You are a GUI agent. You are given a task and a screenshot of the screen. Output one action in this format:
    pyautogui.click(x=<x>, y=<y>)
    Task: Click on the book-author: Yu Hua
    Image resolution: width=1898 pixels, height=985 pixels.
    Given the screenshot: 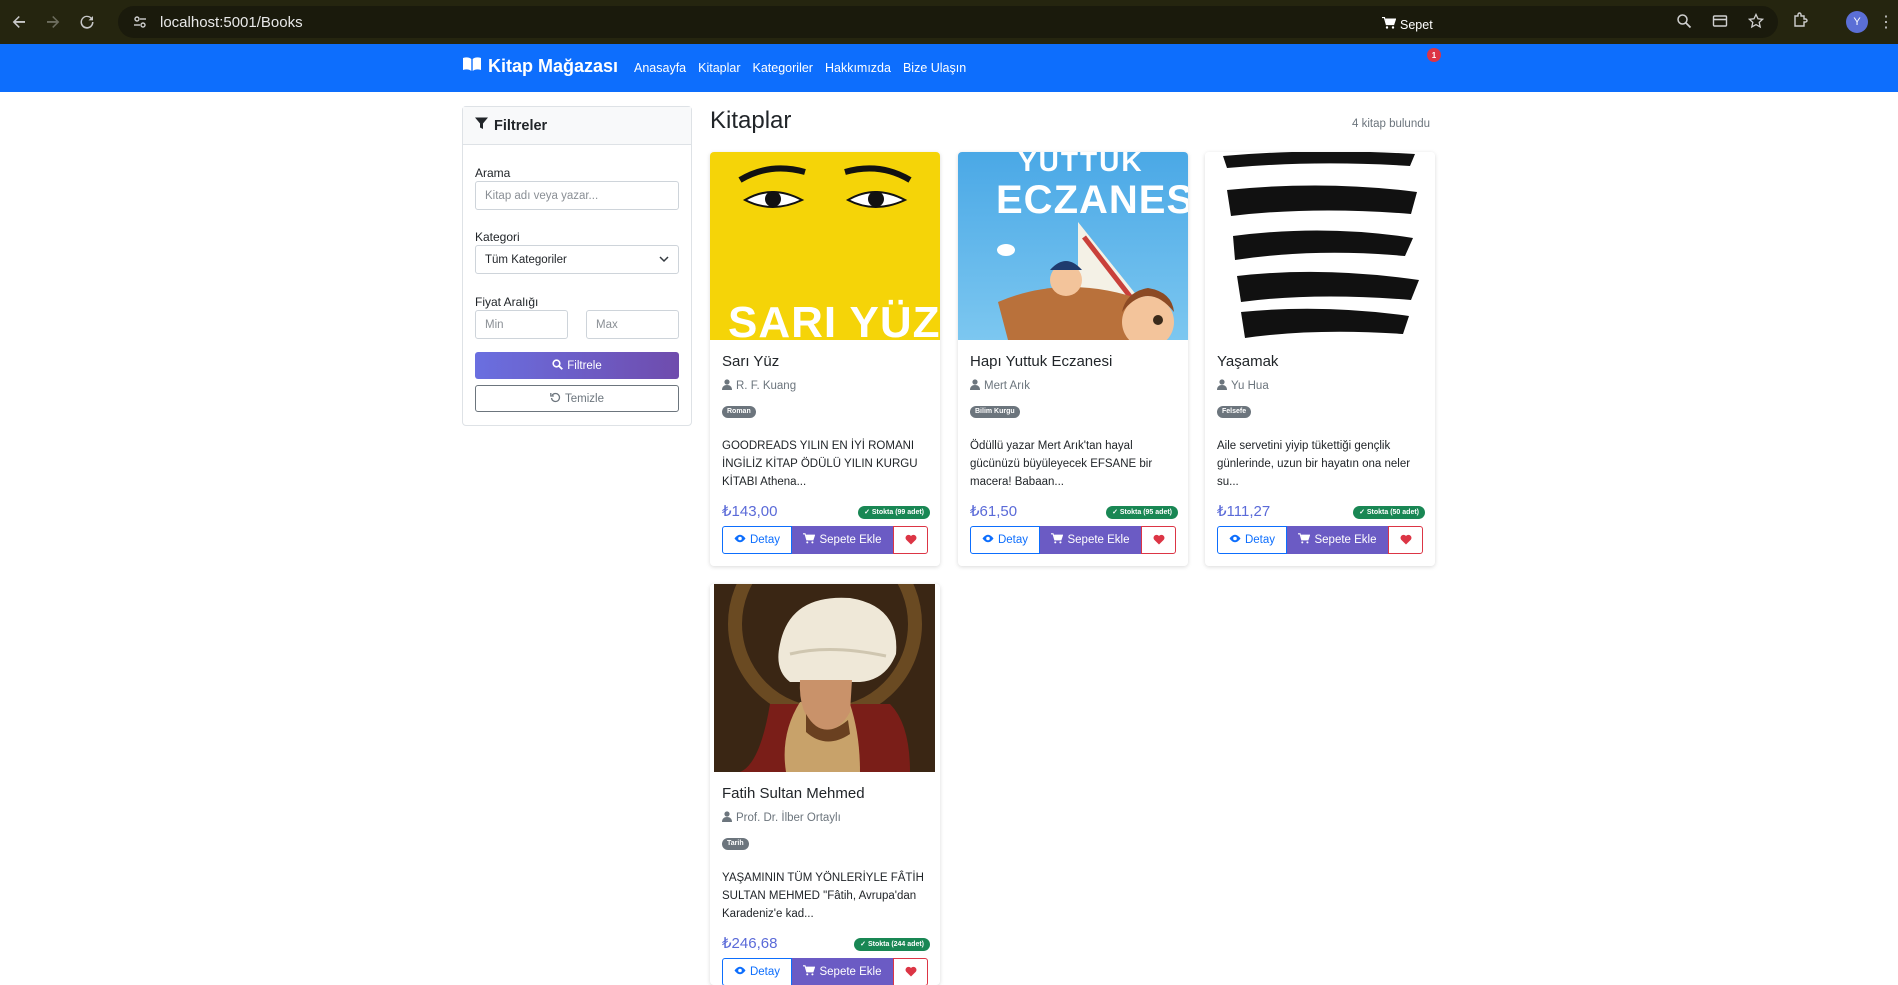 What is the action you would take?
    pyautogui.click(x=1243, y=386)
    